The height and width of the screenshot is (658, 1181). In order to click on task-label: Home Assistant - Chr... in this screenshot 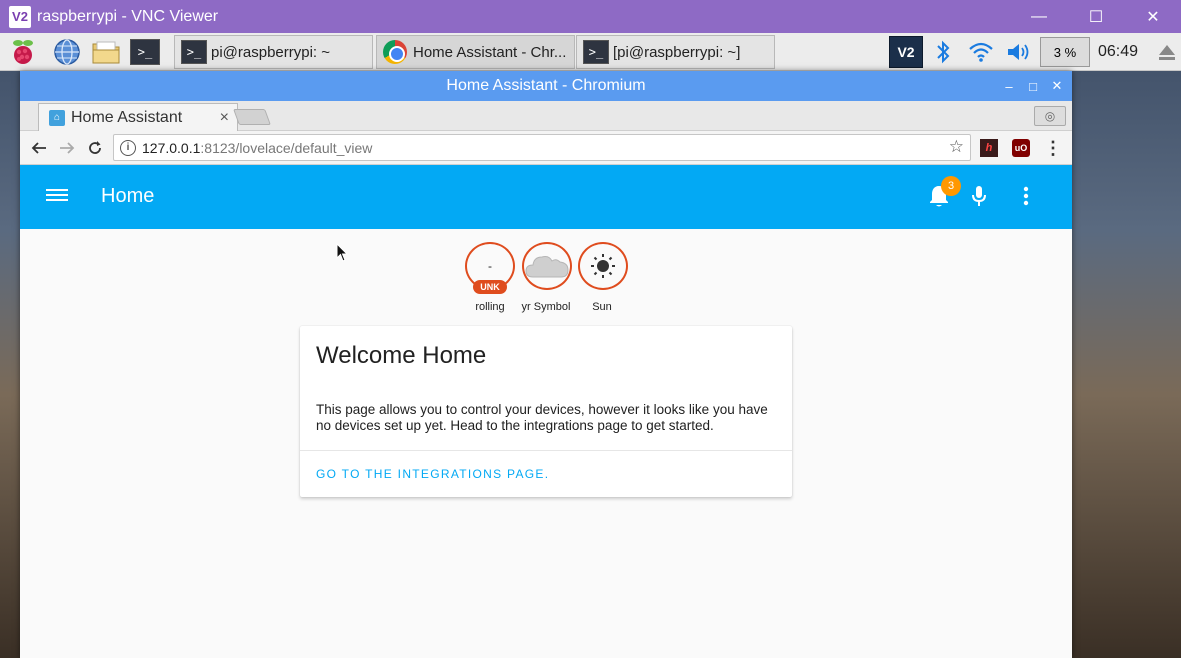, I will do `click(490, 52)`.